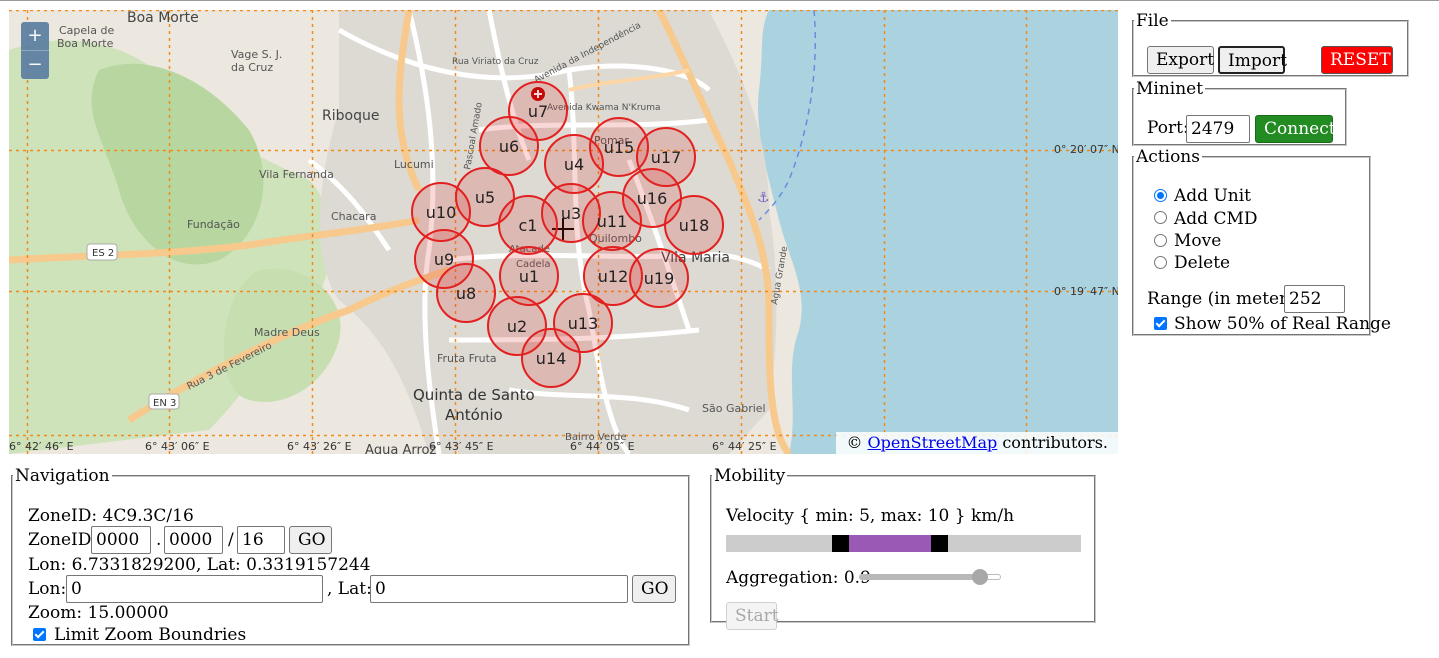 The image size is (1439, 658). I want to click on radio-add-unit, so click(1160, 195).